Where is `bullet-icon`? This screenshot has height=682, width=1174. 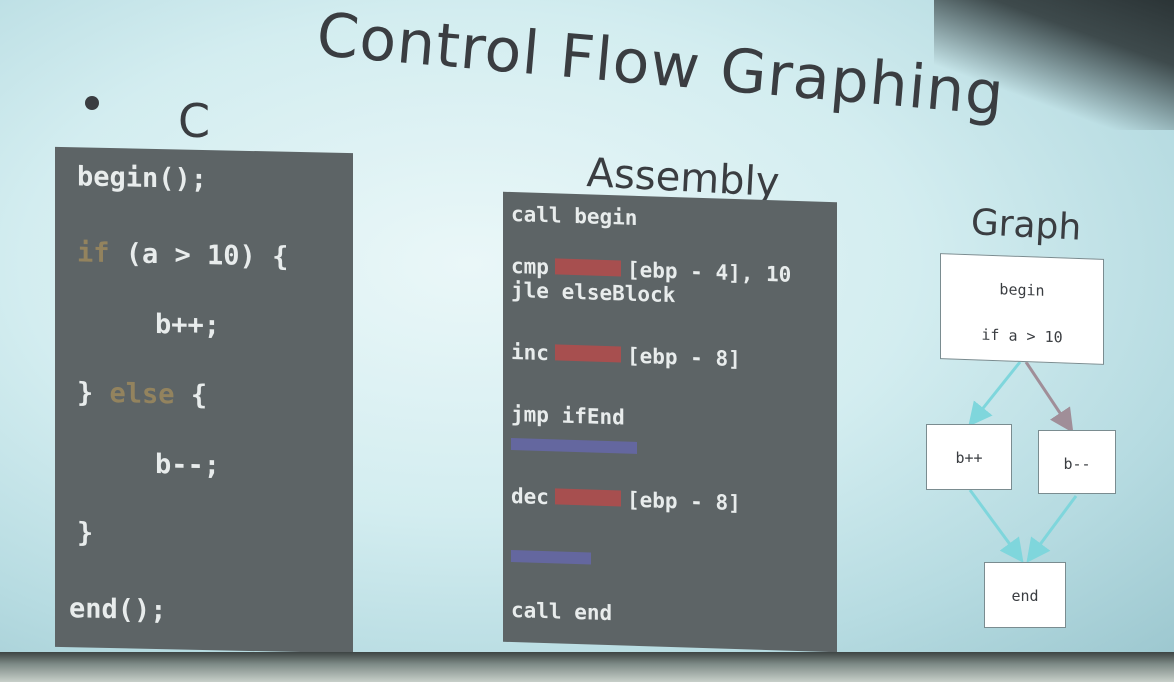
bullet-icon is located at coordinates (92, 103).